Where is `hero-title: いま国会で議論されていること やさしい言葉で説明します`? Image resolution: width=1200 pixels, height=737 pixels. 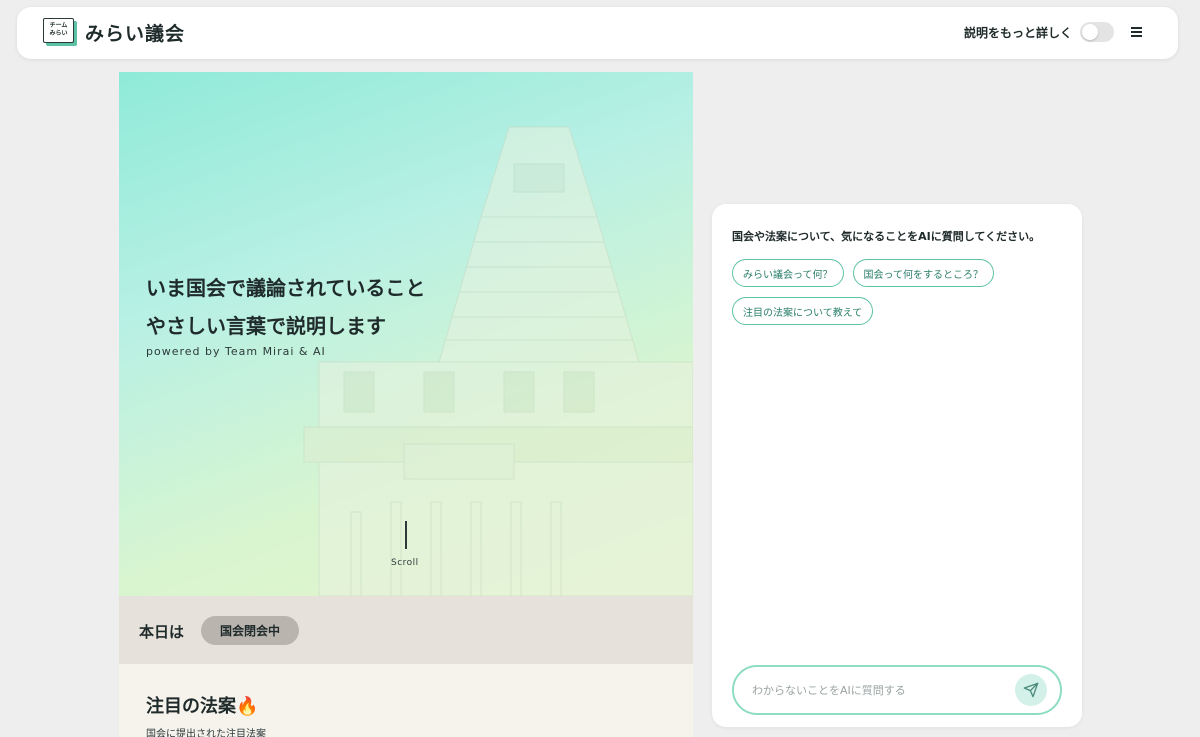 hero-title: いま国会で議論されていること やさしい言葉で説明します is located at coordinates (285, 307).